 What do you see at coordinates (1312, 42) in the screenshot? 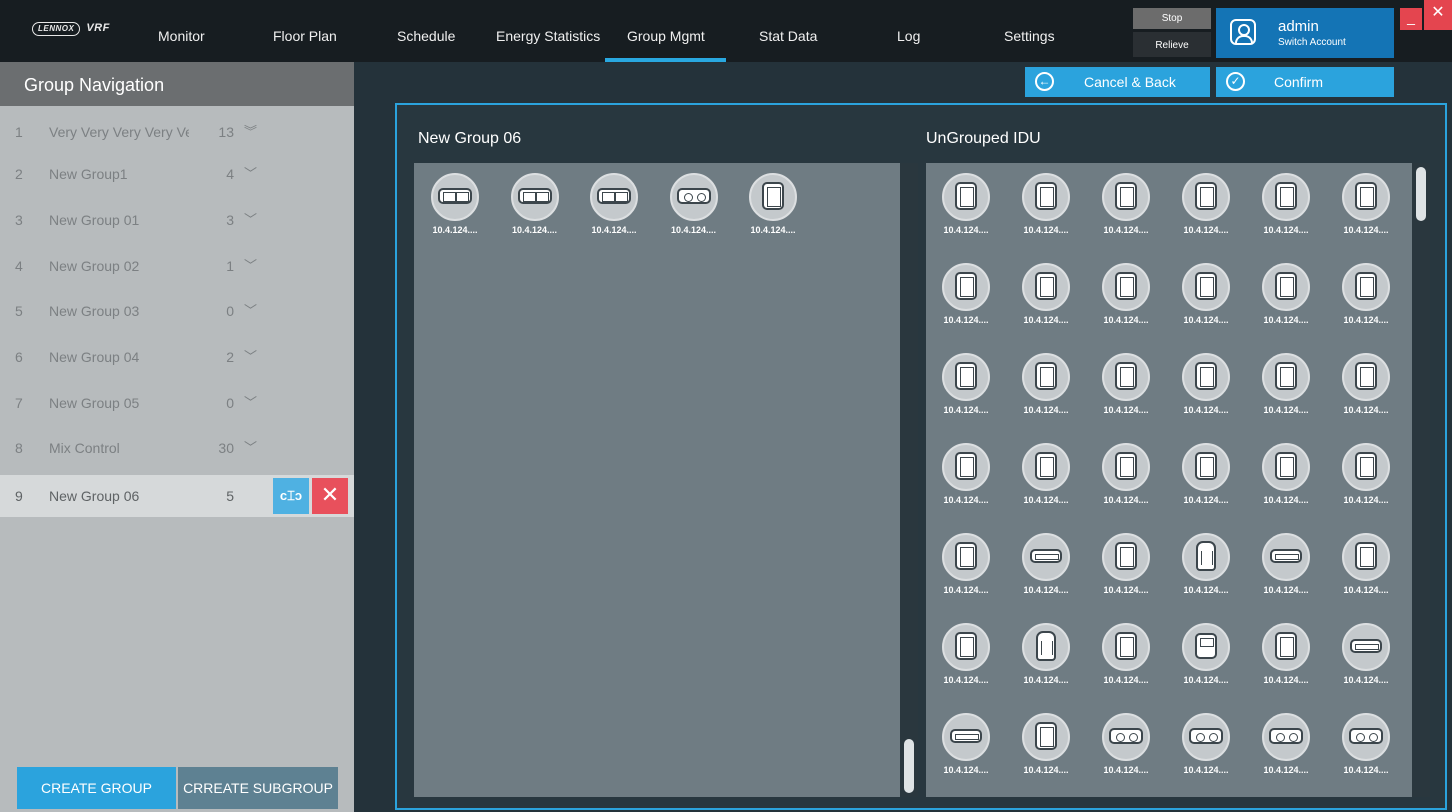
I see `switch-account-link: Switch Account` at bounding box center [1312, 42].